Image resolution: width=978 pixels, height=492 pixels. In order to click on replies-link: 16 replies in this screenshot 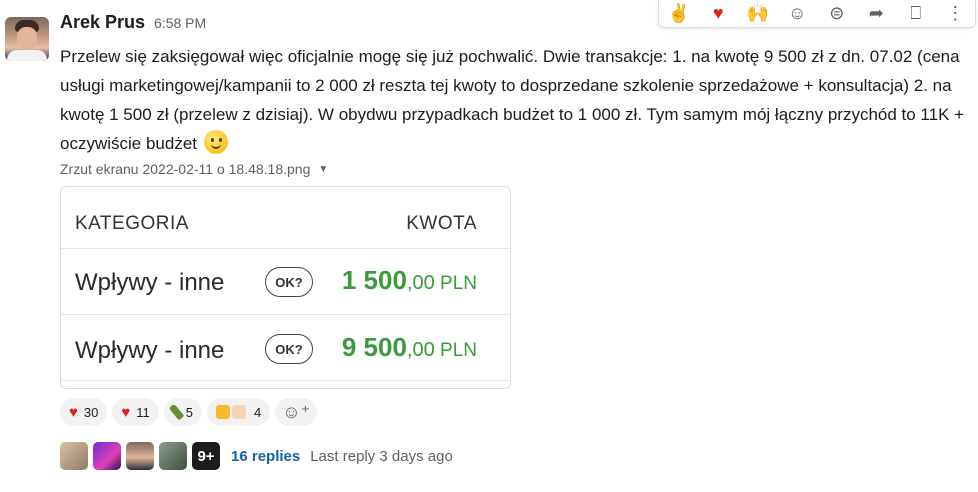, I will do `click(265, 456)`.